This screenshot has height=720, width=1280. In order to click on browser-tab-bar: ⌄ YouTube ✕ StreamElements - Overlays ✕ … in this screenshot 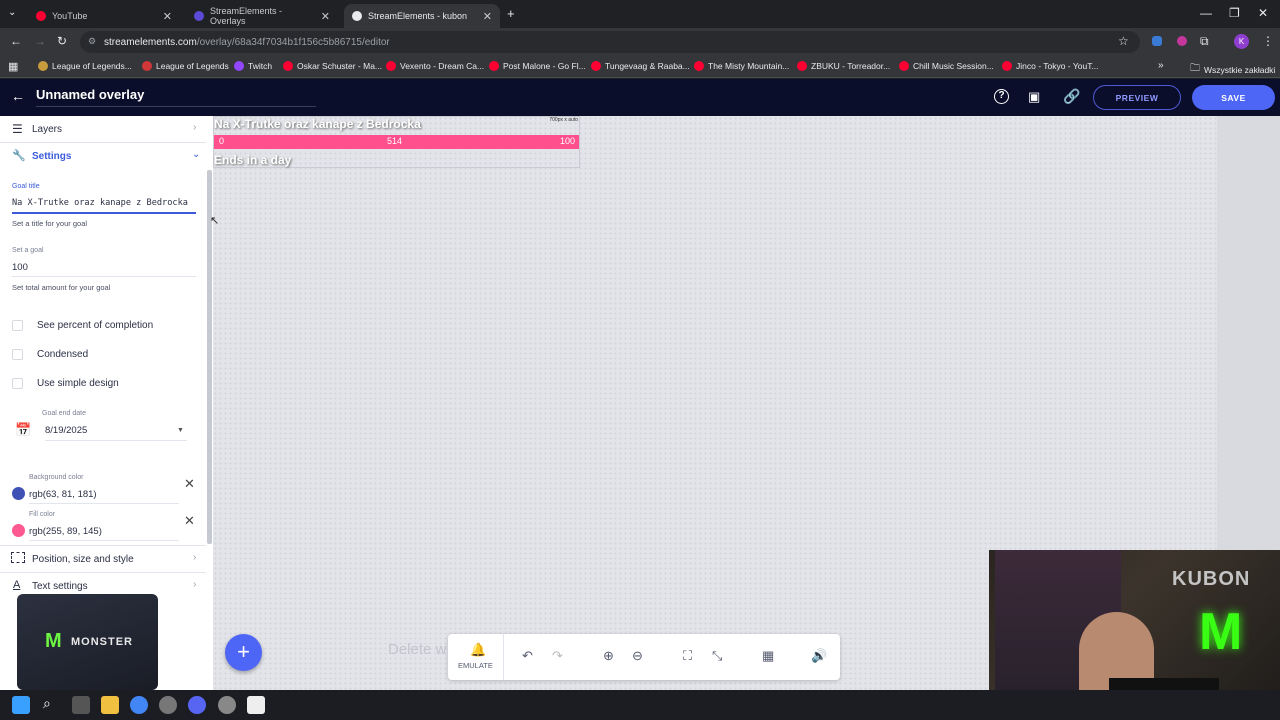, I will do `click(640, 14)`.